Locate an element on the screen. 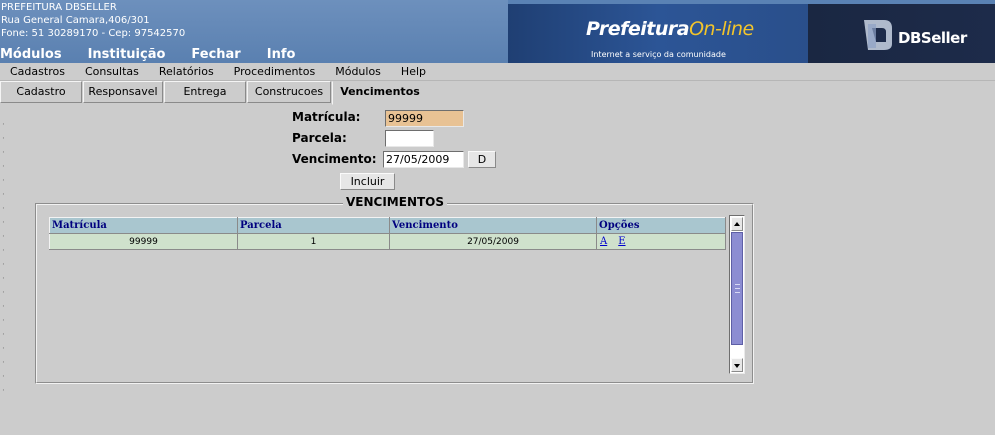 This screenshot has height=435, width=995. scroll-grip-icon is located at coordinates (737, 288).